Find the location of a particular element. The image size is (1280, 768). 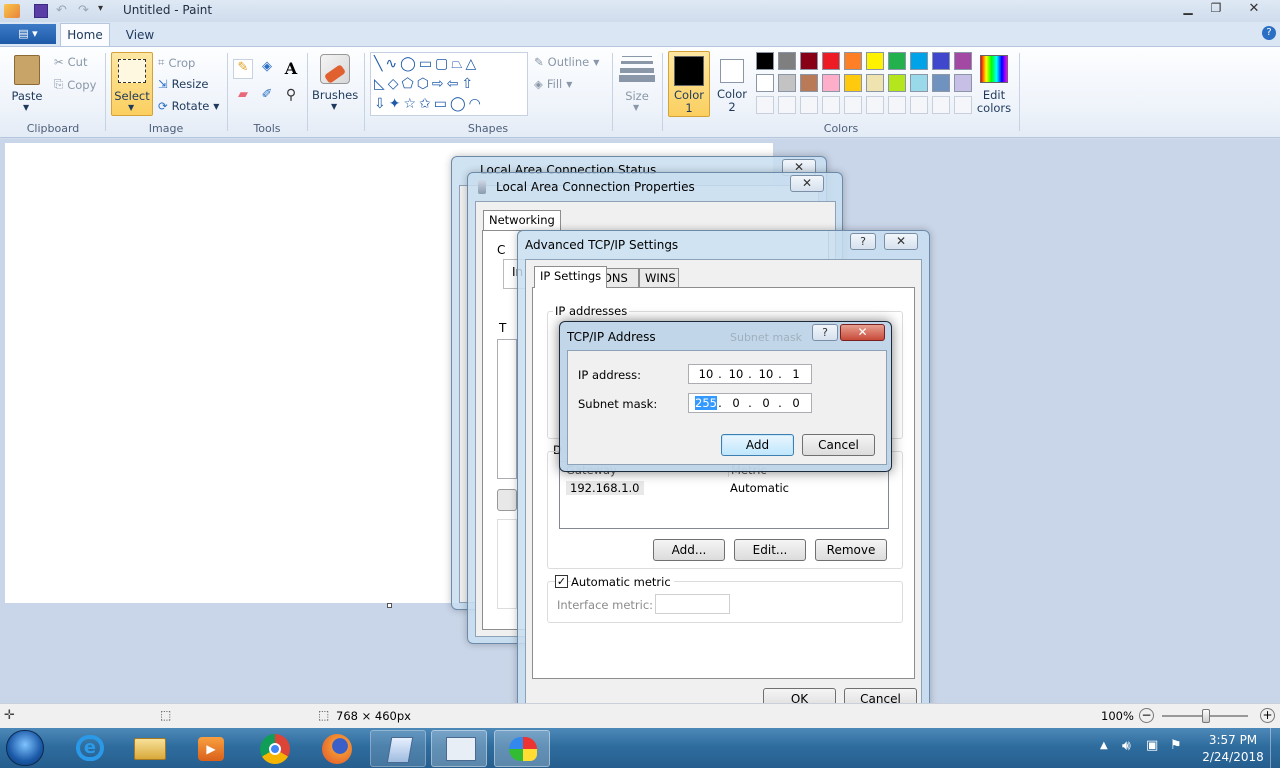

clock-time: 3:57 PM is located at coordinates (1233, 740).